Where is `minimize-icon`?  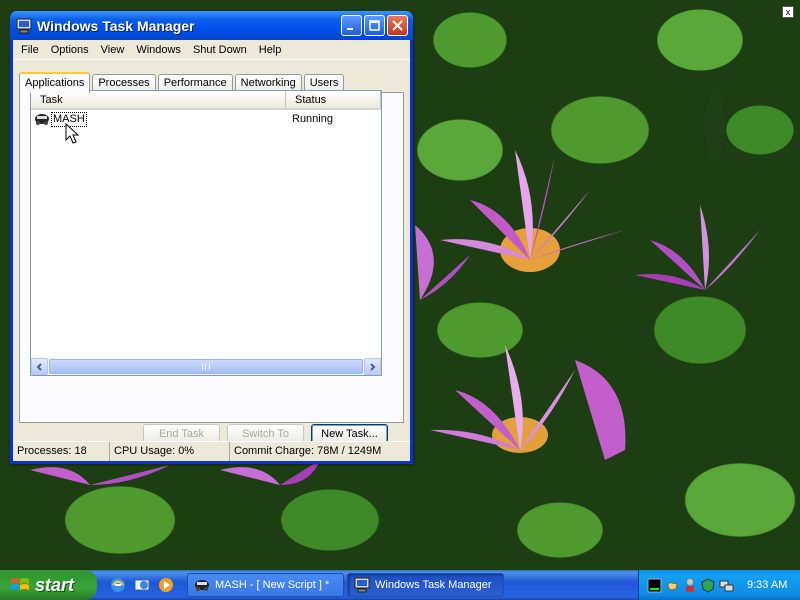
minimize-icon is located at coordinates (350, 29).